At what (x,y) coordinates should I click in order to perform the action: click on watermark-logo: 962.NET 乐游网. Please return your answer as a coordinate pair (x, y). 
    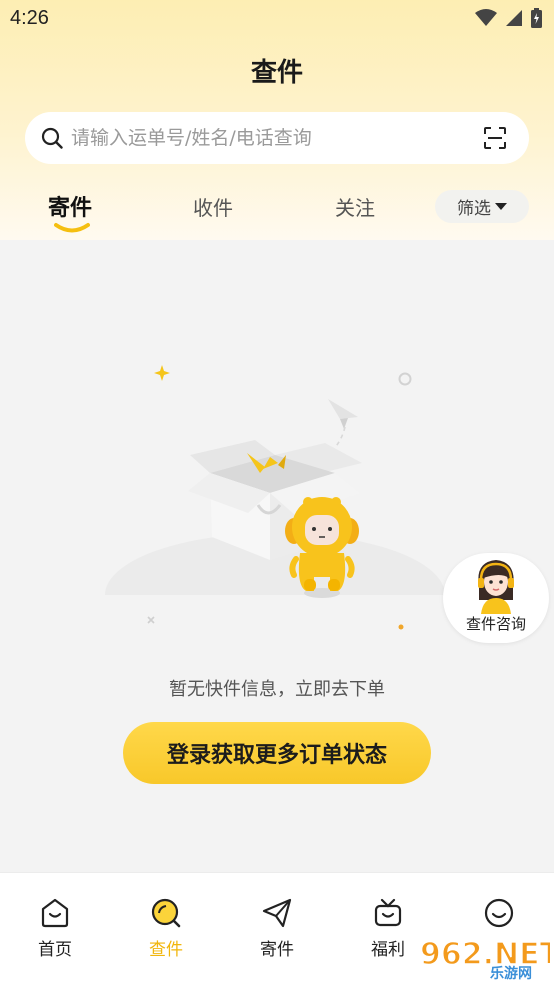
    Looking at the image, I should click on (484, 958).